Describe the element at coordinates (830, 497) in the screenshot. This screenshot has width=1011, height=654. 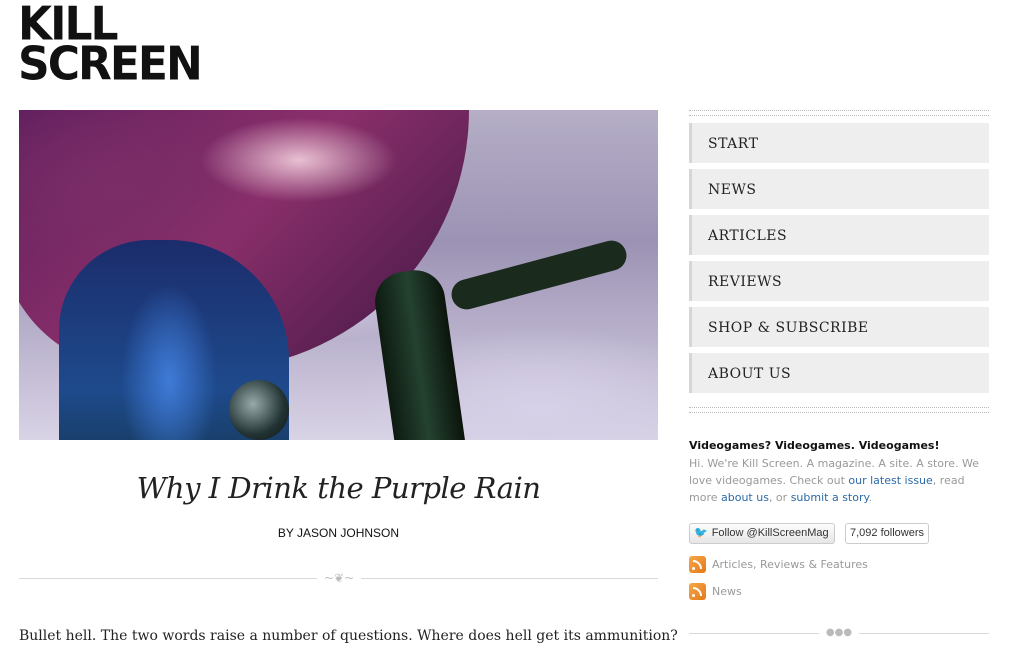
I see `submit-story-link: submit a story` at that location.